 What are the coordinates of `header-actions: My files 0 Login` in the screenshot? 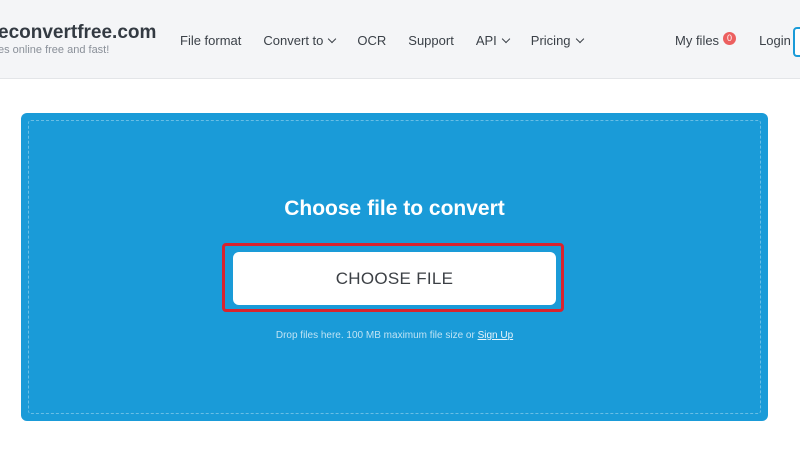 It's located at (733, 40).